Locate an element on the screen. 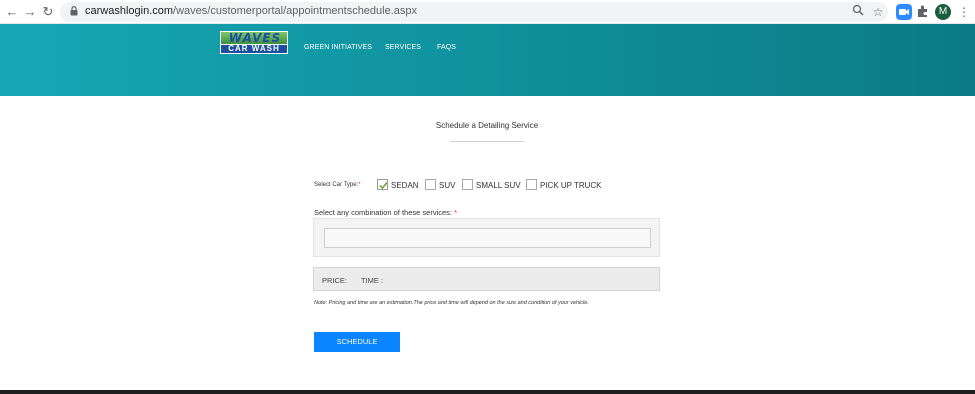 The width and height of the screenshot is (975, 394). checkbox-suv is located at coordinates (430, 184).